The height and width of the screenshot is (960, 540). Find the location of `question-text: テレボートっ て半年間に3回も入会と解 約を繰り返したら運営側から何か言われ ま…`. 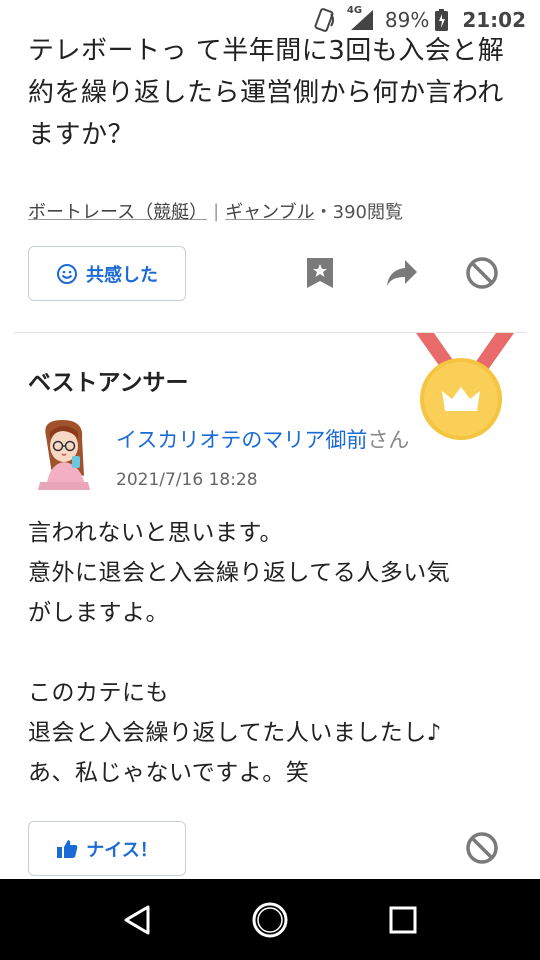

question-text: テレボートっ て半年間に3回も入会と解 約を繰り返したら運営側から何か言われ ま… is located at coordinates (273, 93).